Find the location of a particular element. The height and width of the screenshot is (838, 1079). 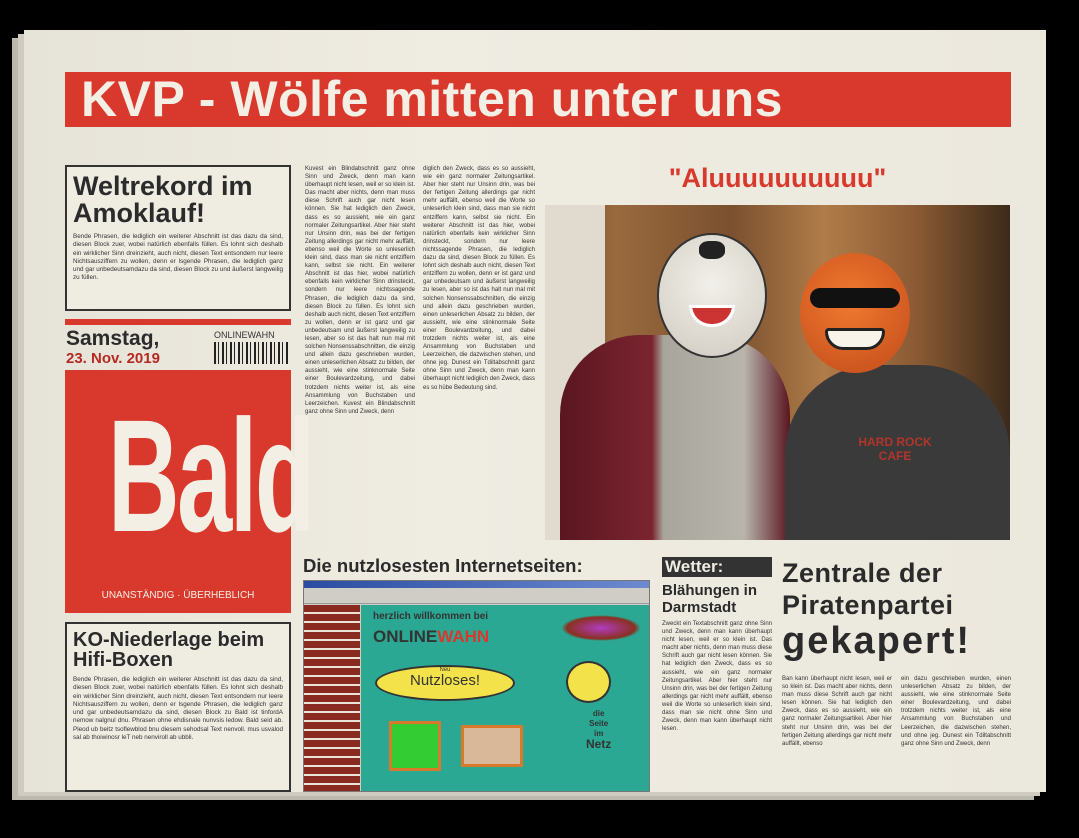

smiley-icon is located at coordinates (588, 682).